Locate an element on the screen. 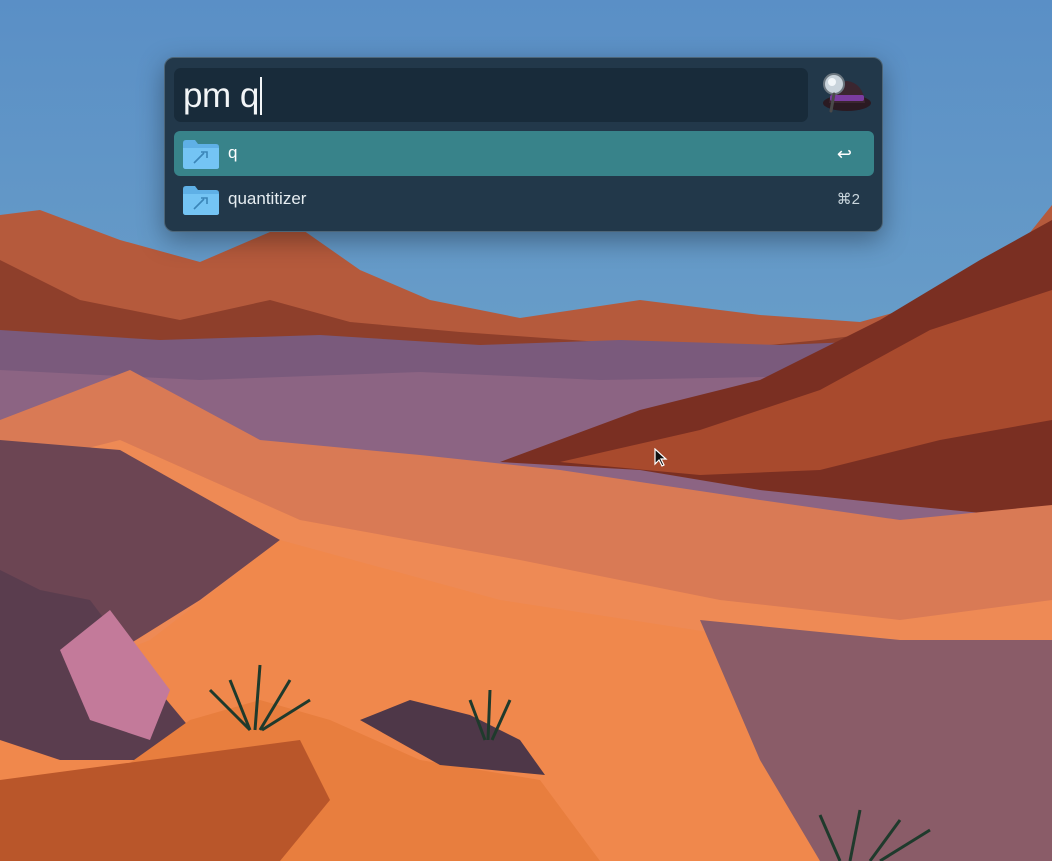 The height and width of the screenshot is (861, 1052). text-caret is located at coordinates (260, 96).